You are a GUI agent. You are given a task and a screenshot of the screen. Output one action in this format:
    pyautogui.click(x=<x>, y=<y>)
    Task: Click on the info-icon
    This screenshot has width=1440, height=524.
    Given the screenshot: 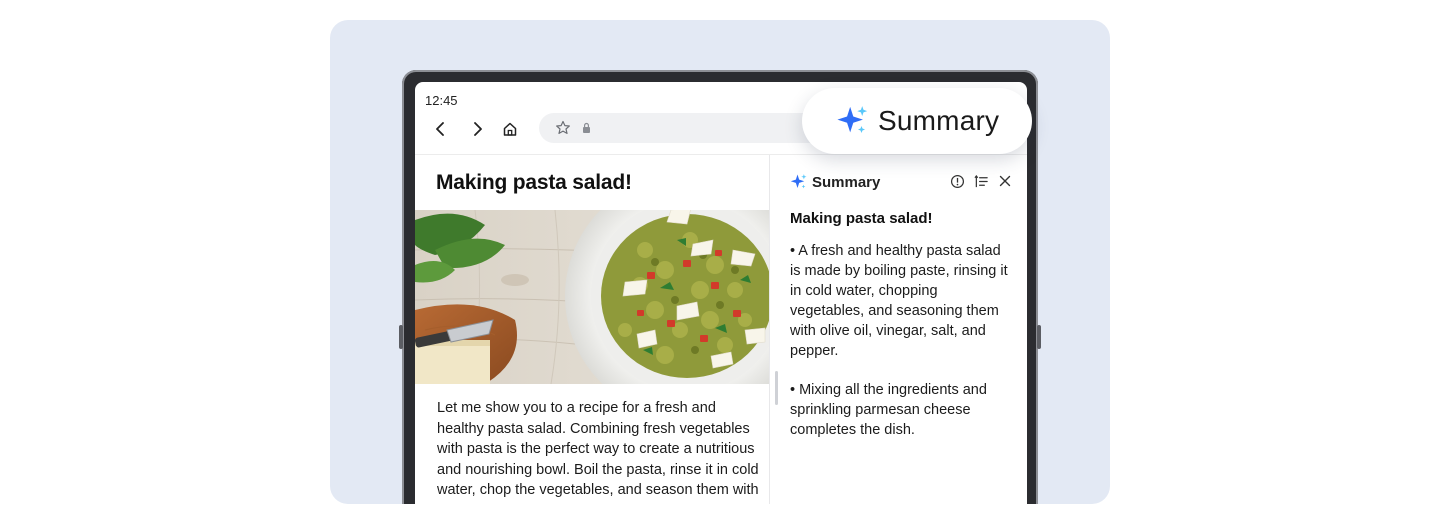 What is the action you would take?
    pyautogui.click(x=957, y=181)
    